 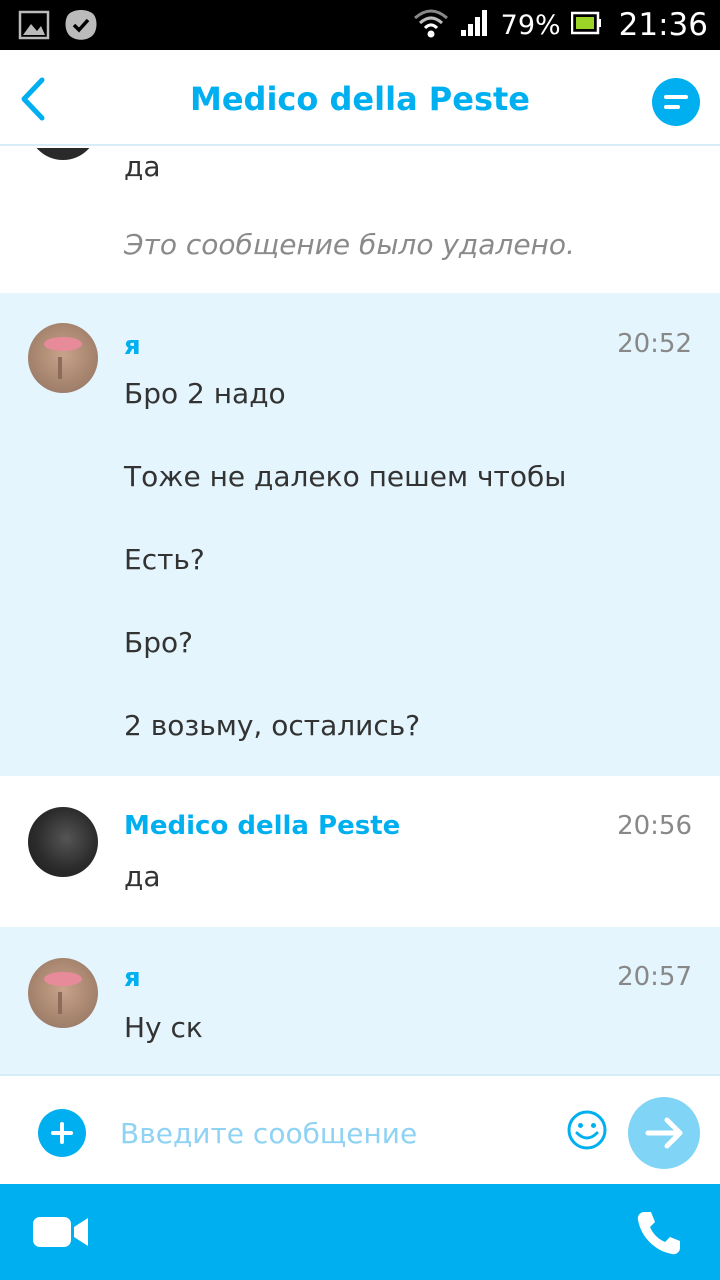 I want to click on message-block-partial: да Это сообщение было удалено., so click(x=360, y=220).